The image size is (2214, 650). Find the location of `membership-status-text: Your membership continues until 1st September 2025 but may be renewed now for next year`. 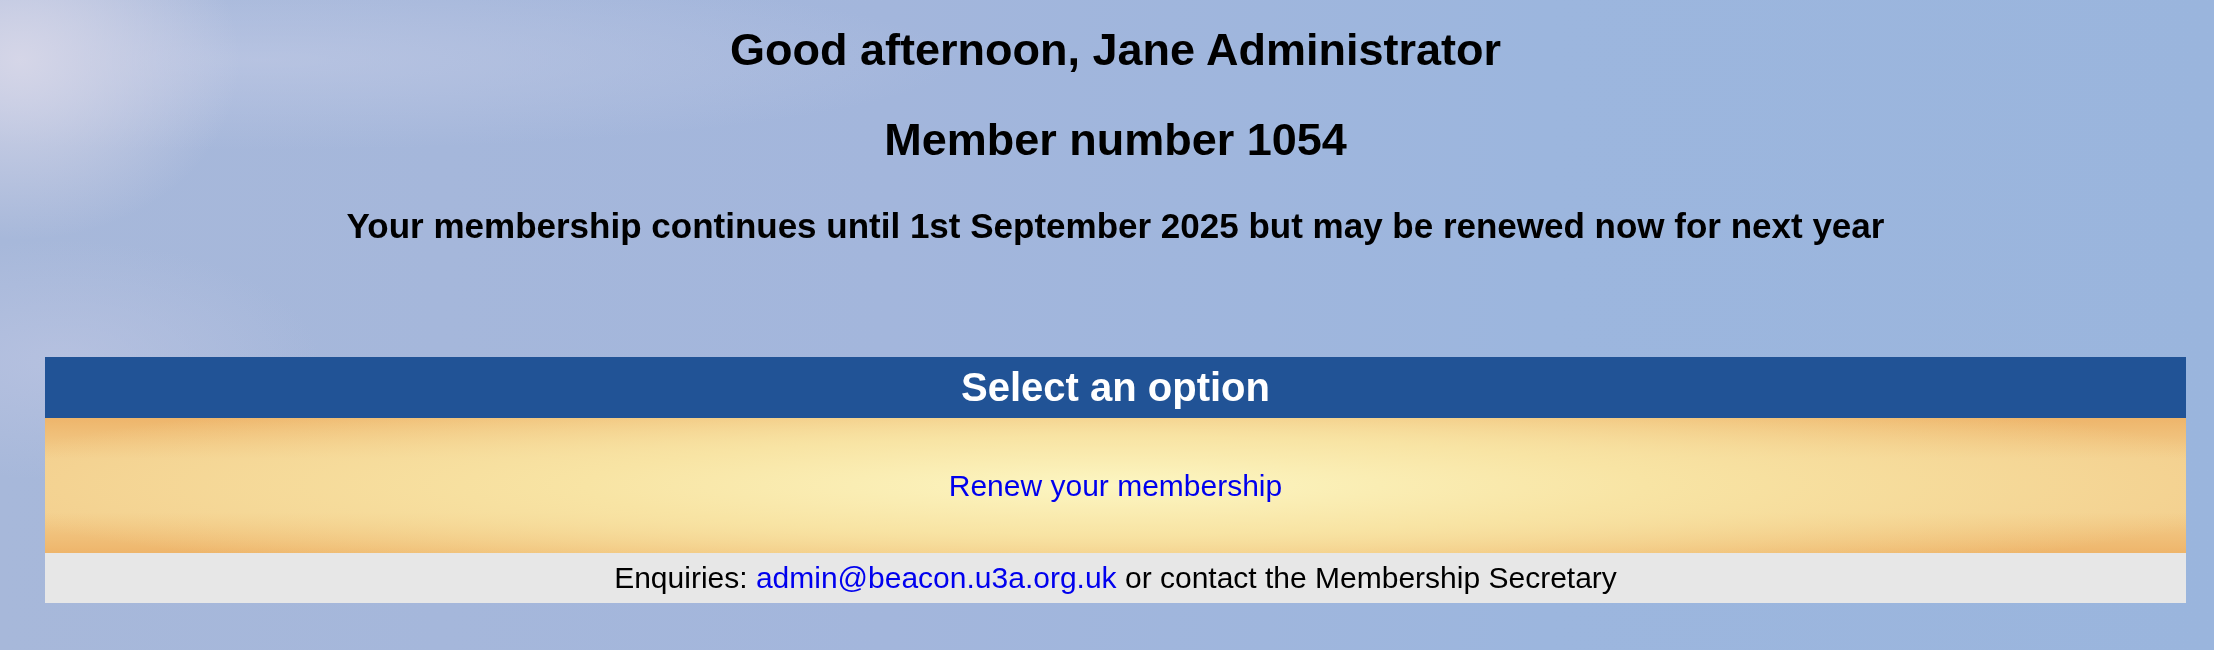

membership-status-text: Your membership continues until 1st September 2025 but may be renewed now for next year is located at coordinates (1115, 226).